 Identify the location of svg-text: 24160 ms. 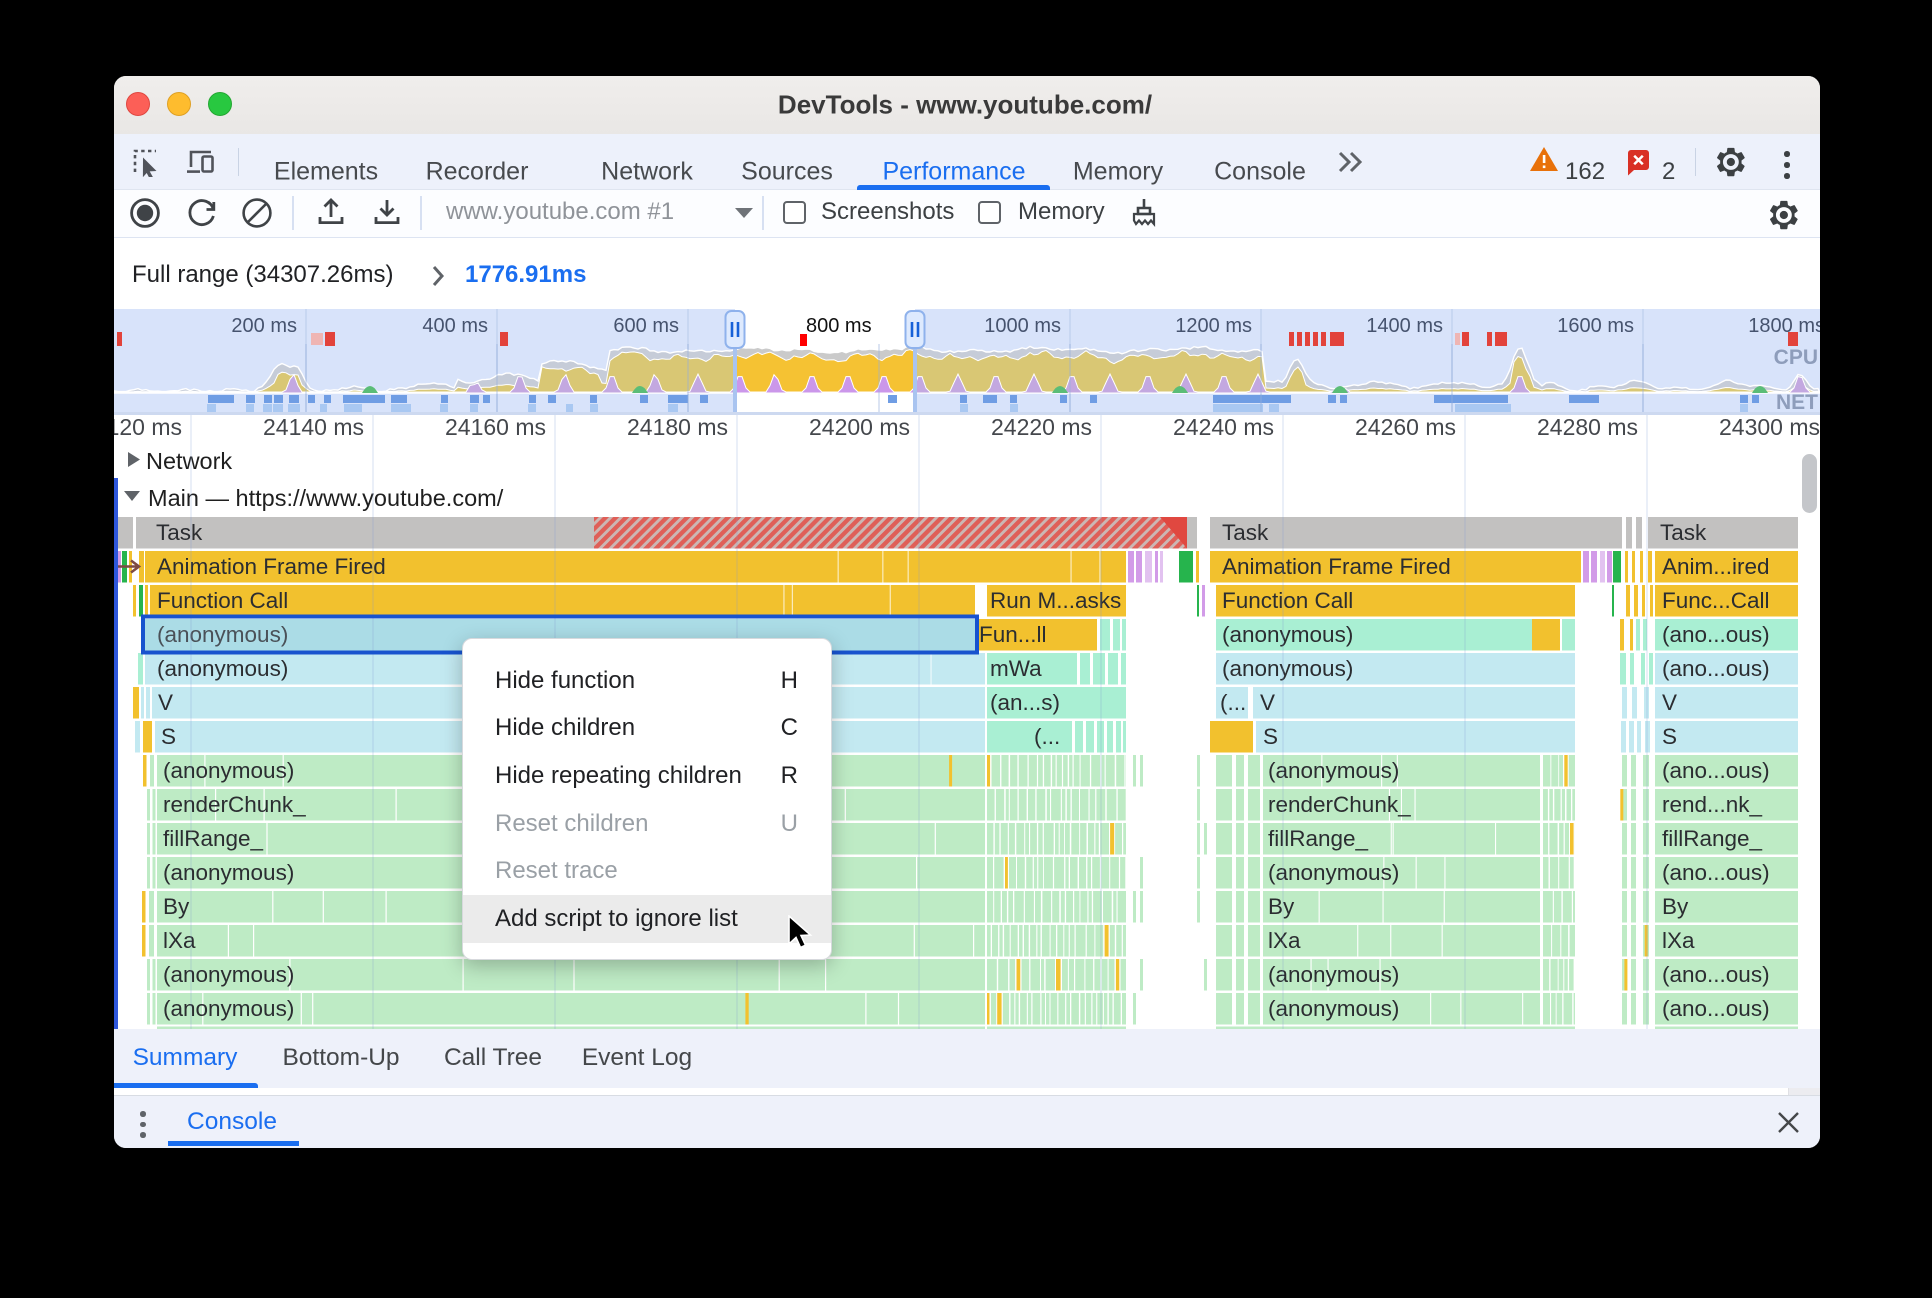
(495, 427).